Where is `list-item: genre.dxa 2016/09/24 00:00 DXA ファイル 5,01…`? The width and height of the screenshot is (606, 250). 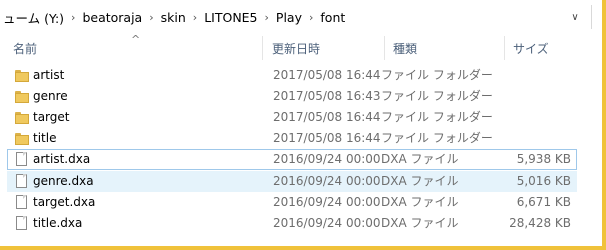
list-item: genre.dxa 2016/09/24 00:00 DXA ファイル 5,01… is located at coordinates (292, 181).